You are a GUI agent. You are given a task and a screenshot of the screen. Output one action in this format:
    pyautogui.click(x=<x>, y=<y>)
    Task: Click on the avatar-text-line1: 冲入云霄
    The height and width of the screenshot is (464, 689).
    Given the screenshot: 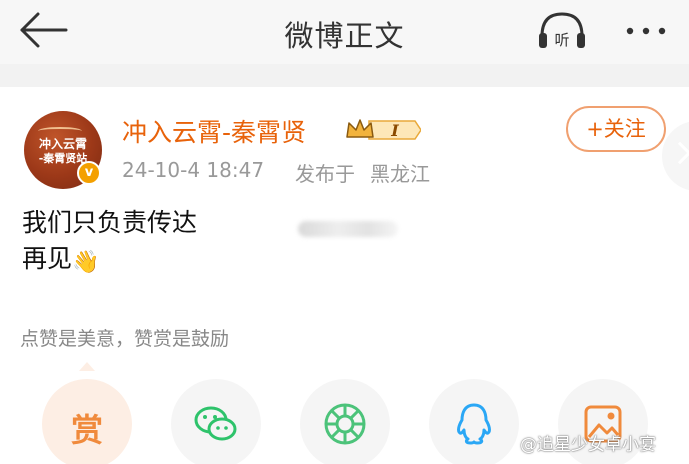 What is the action you would take?
    pyautogui.click(x=62, y=144)
    